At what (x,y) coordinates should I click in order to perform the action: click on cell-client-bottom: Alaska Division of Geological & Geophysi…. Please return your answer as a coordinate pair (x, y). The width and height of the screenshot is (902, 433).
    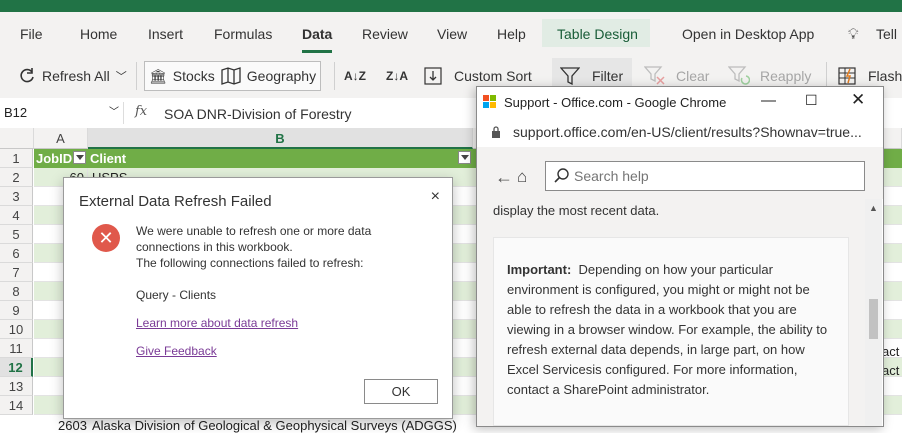
    Looking at the image, I should click on (274, 425).